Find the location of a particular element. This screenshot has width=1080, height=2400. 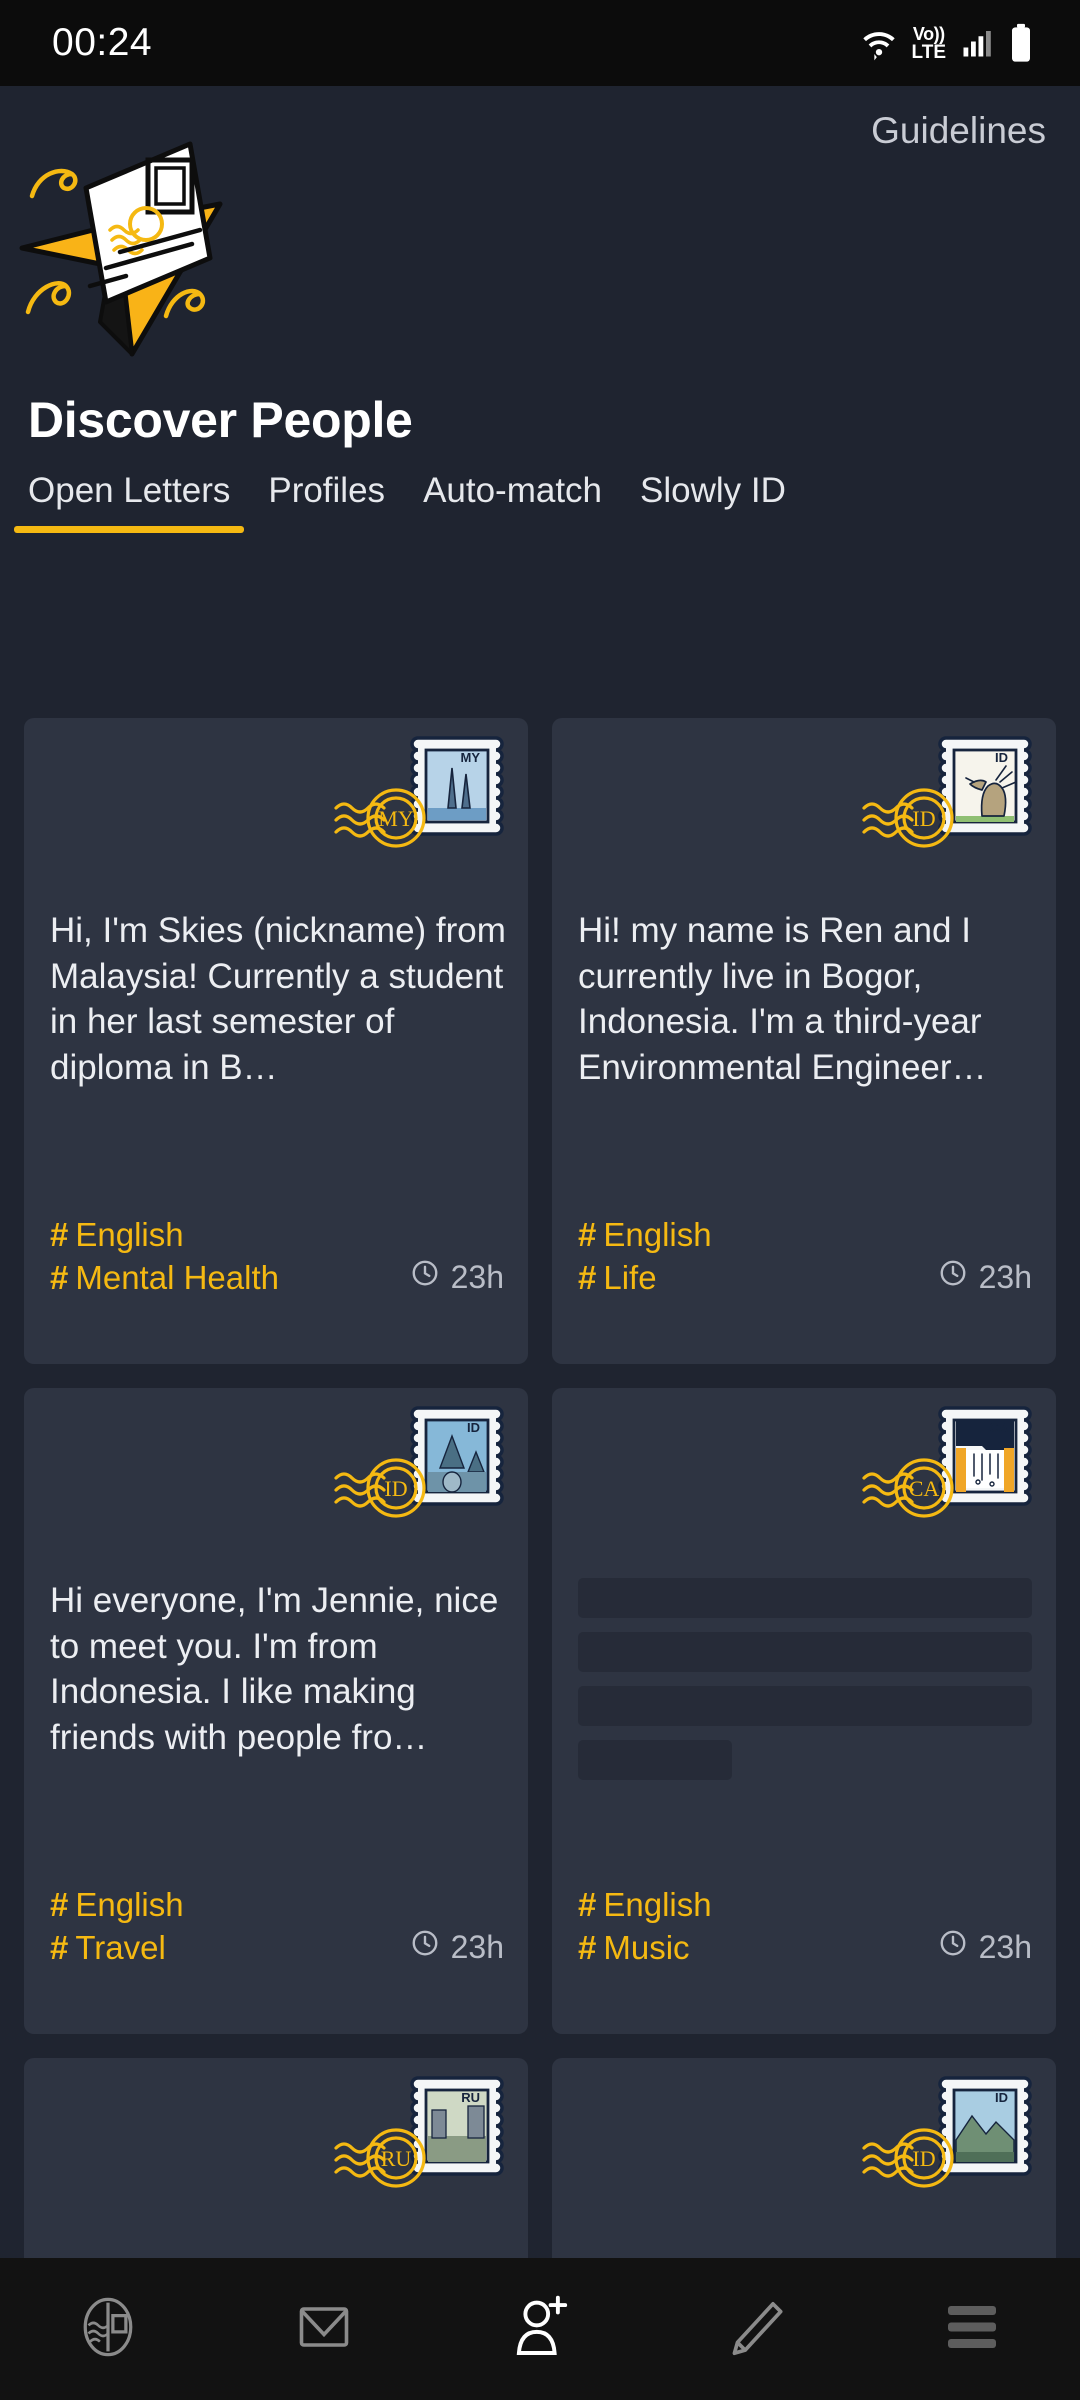

svg-text: MY is located at coordinates (471, 757).